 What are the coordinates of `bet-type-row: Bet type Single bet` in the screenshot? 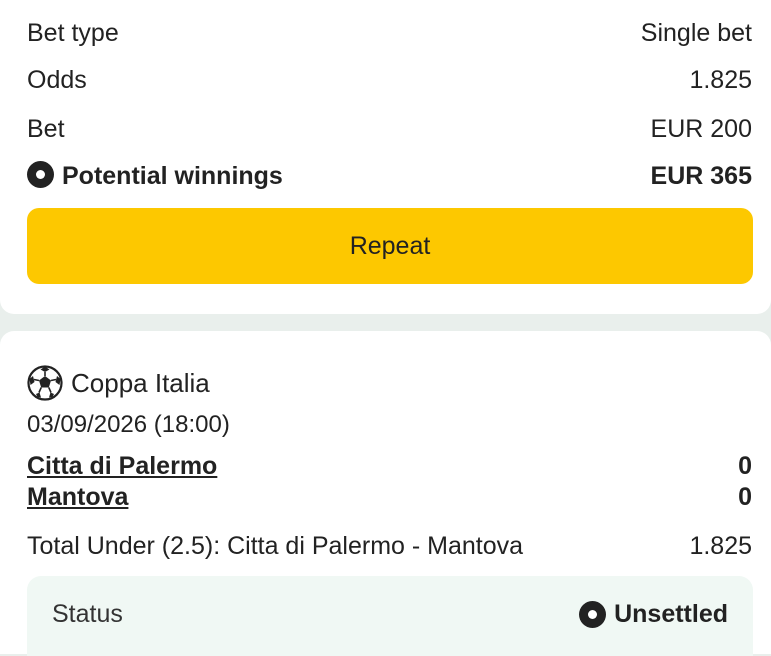 It's located at (389, 33).